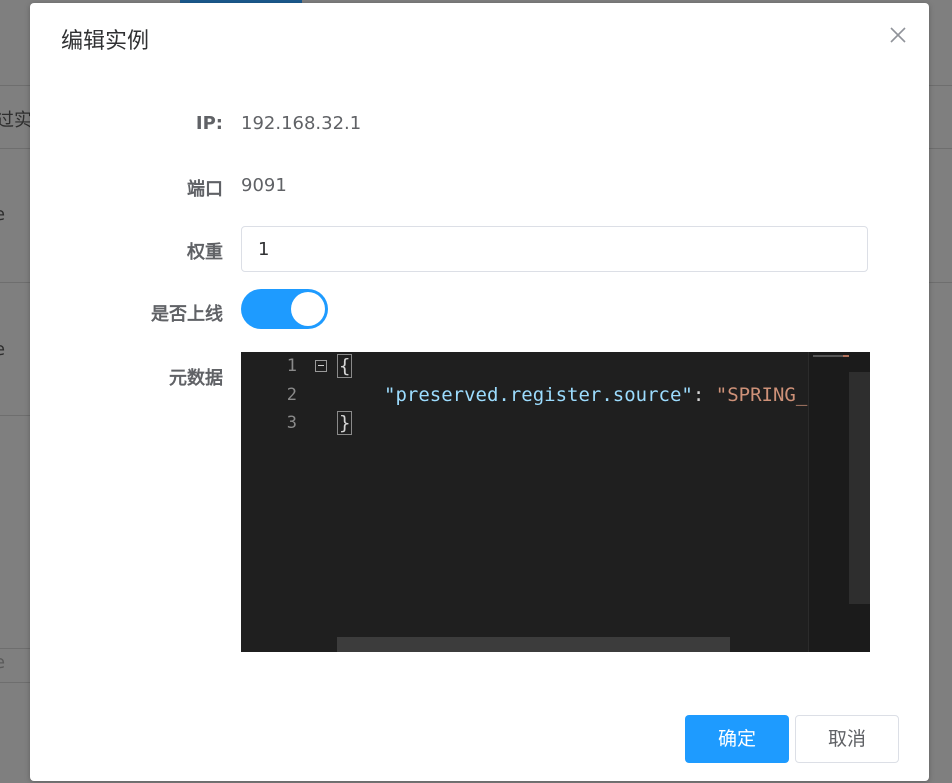  What do you see at coordinates (205, 189) in the screenshot?
I see `port-label: 端口` at bounding box center [205, 189].